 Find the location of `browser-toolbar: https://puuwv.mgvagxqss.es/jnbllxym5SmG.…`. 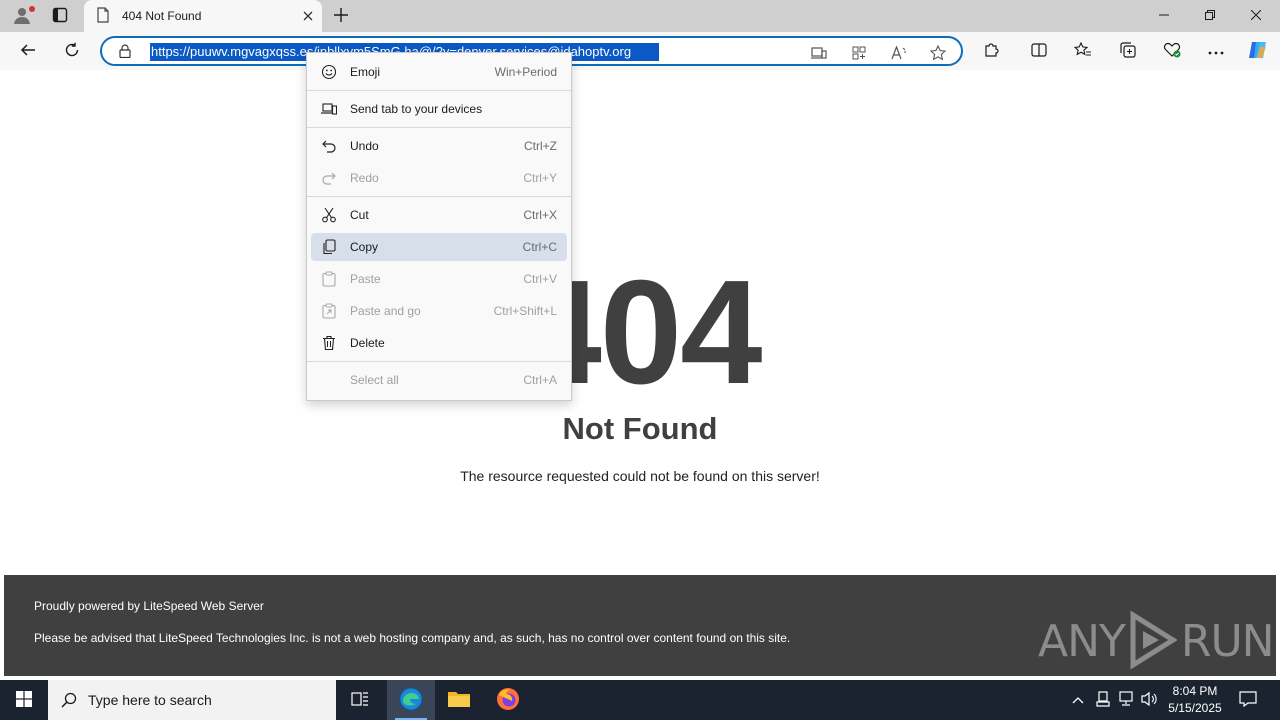

browser-toolbar: https://puuwv.mgvagxqss.es/jnbllxym5SmG.… is located at coordinates (640, 51).